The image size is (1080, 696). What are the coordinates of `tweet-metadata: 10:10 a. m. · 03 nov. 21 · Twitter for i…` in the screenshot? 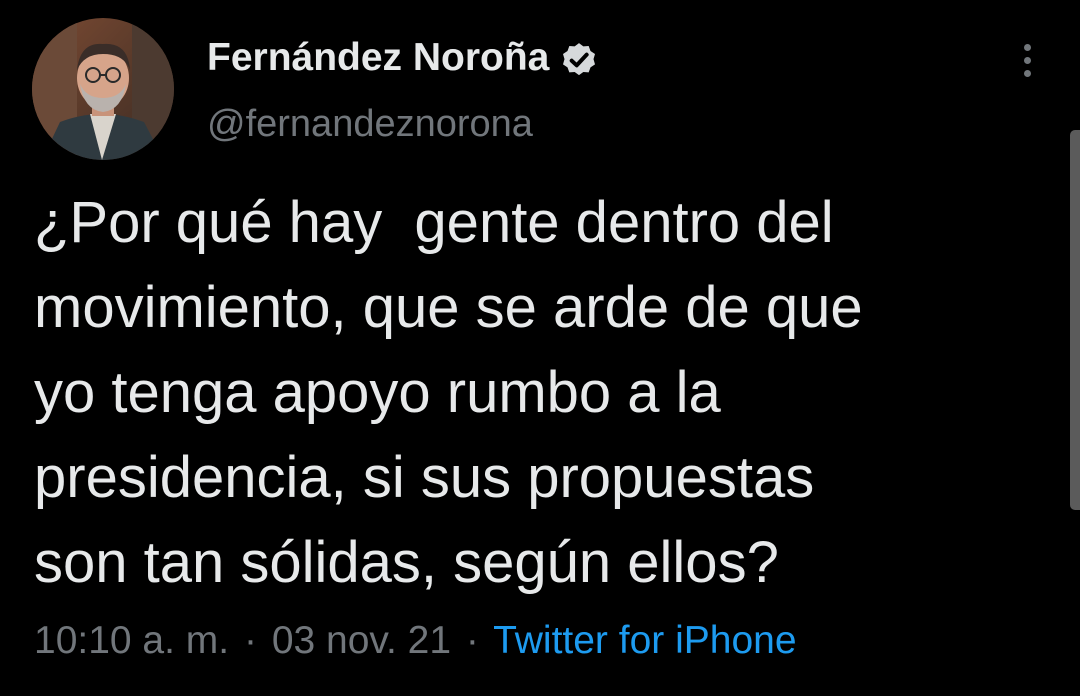 It's located at (415, 641).